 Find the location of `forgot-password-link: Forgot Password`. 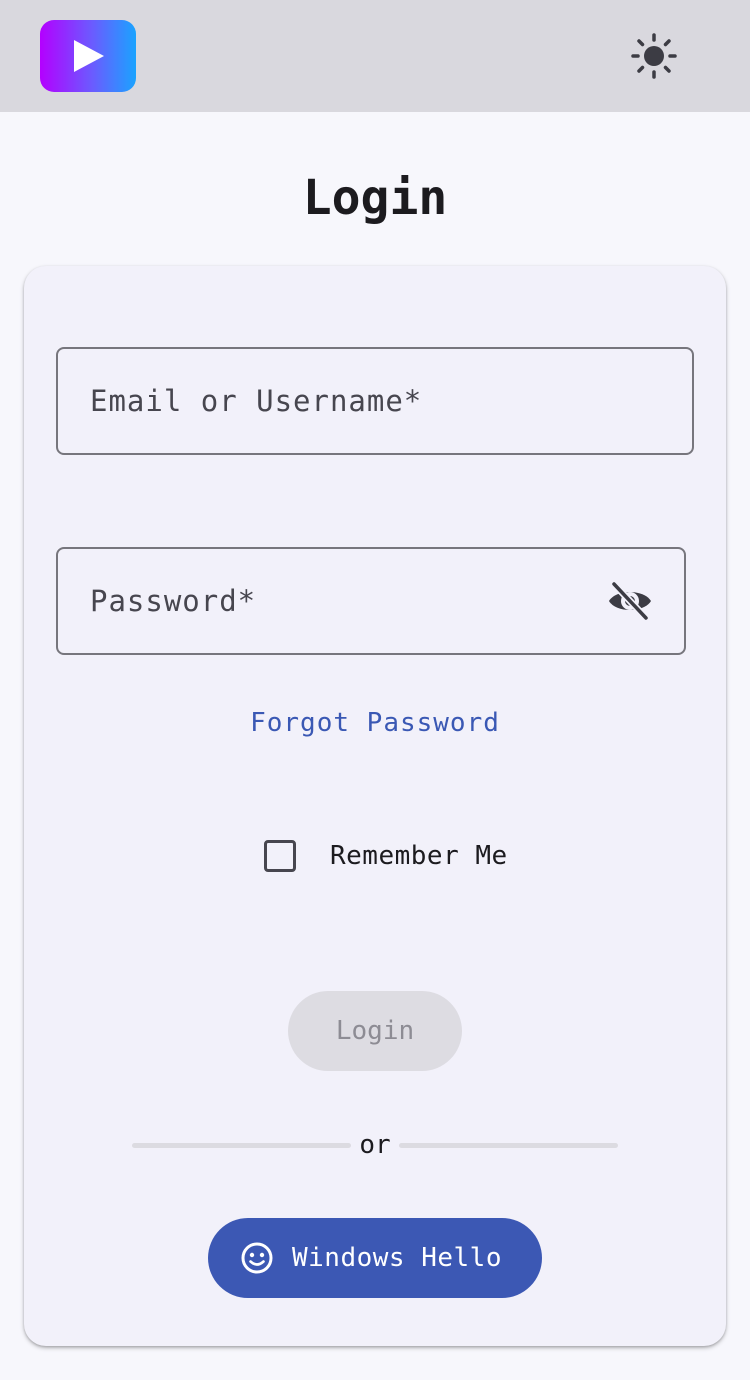

forgot-password-link: Forgot Password is located at coordinates (375, 723).